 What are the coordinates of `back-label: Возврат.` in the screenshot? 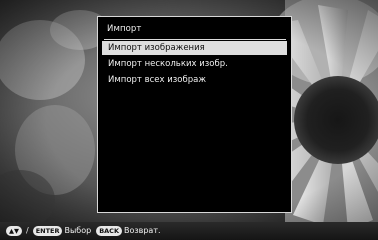 It's located at (142, 230).